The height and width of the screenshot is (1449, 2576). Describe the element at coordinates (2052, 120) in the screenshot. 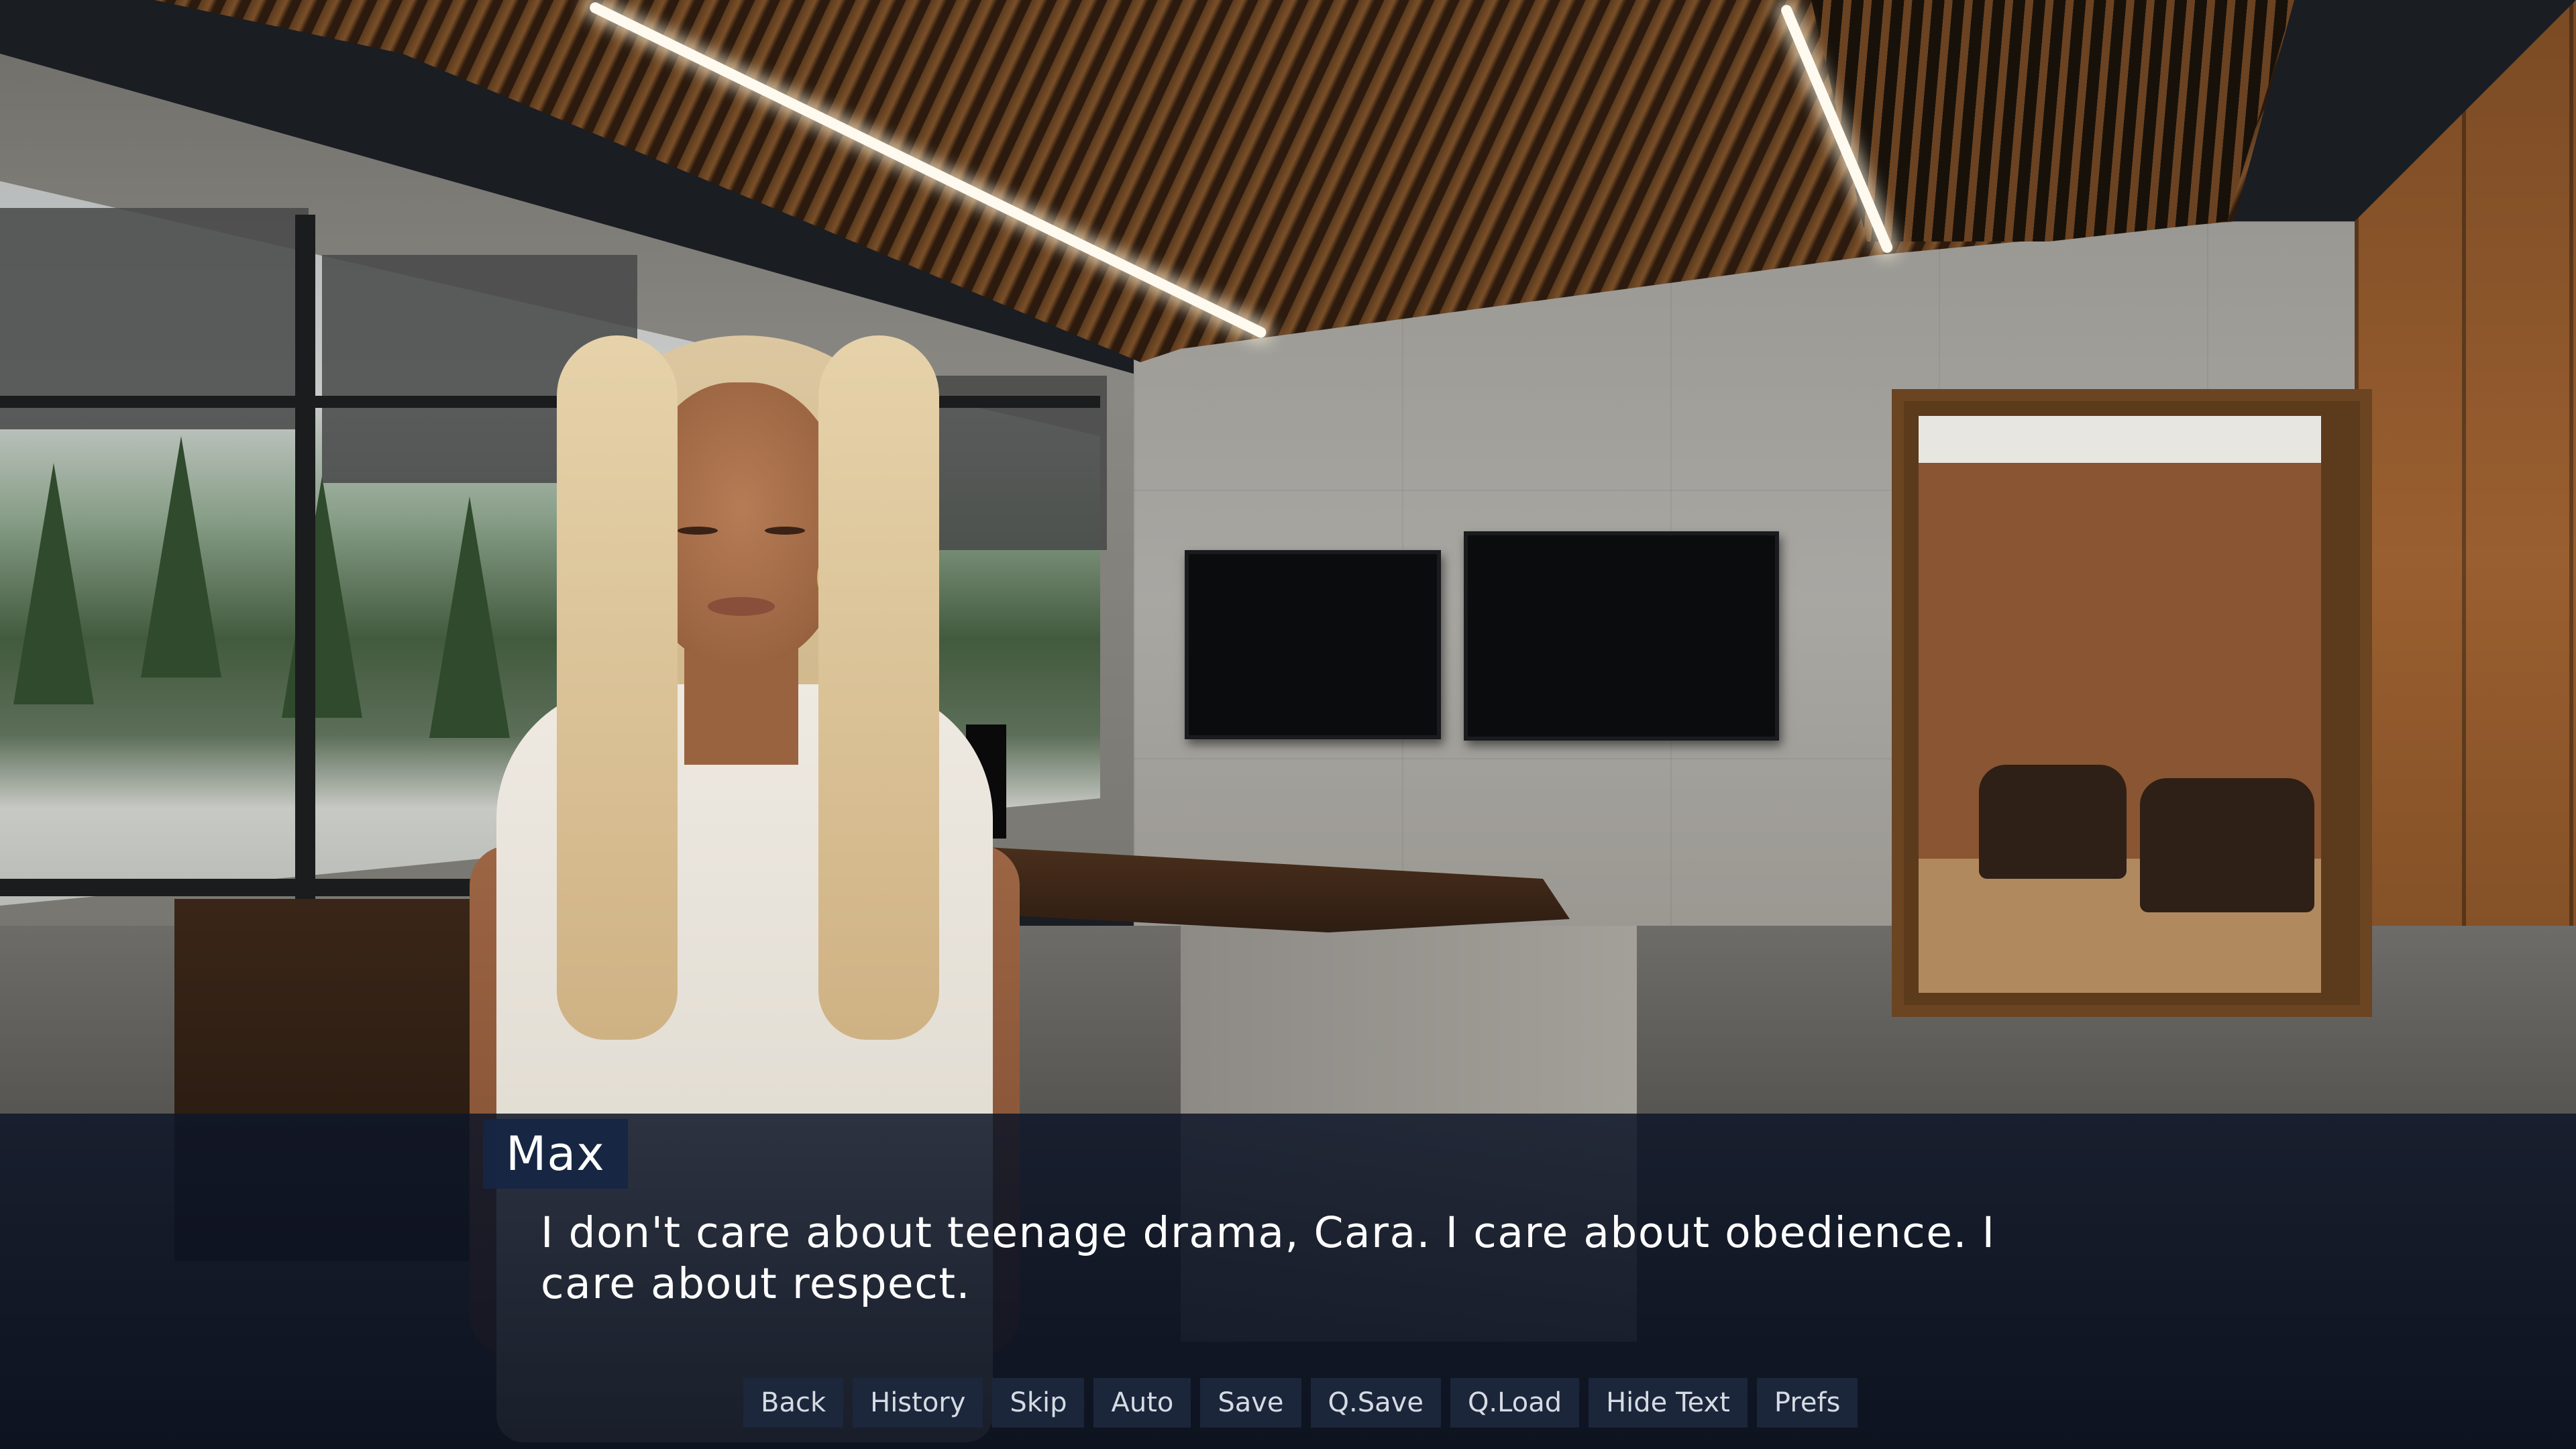

I see `wood-slat-ceiling-open` at that location.